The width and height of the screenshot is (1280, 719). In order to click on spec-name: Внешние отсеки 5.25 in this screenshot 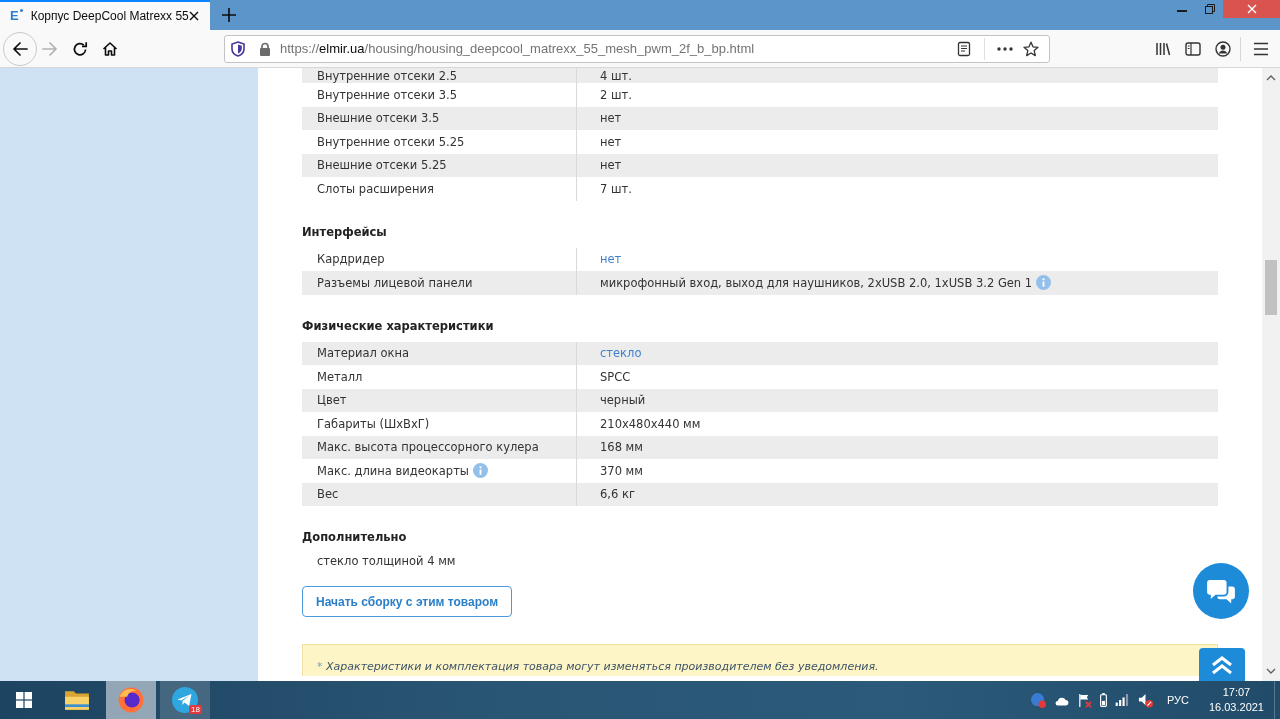, I will do `click(382, 165)`.